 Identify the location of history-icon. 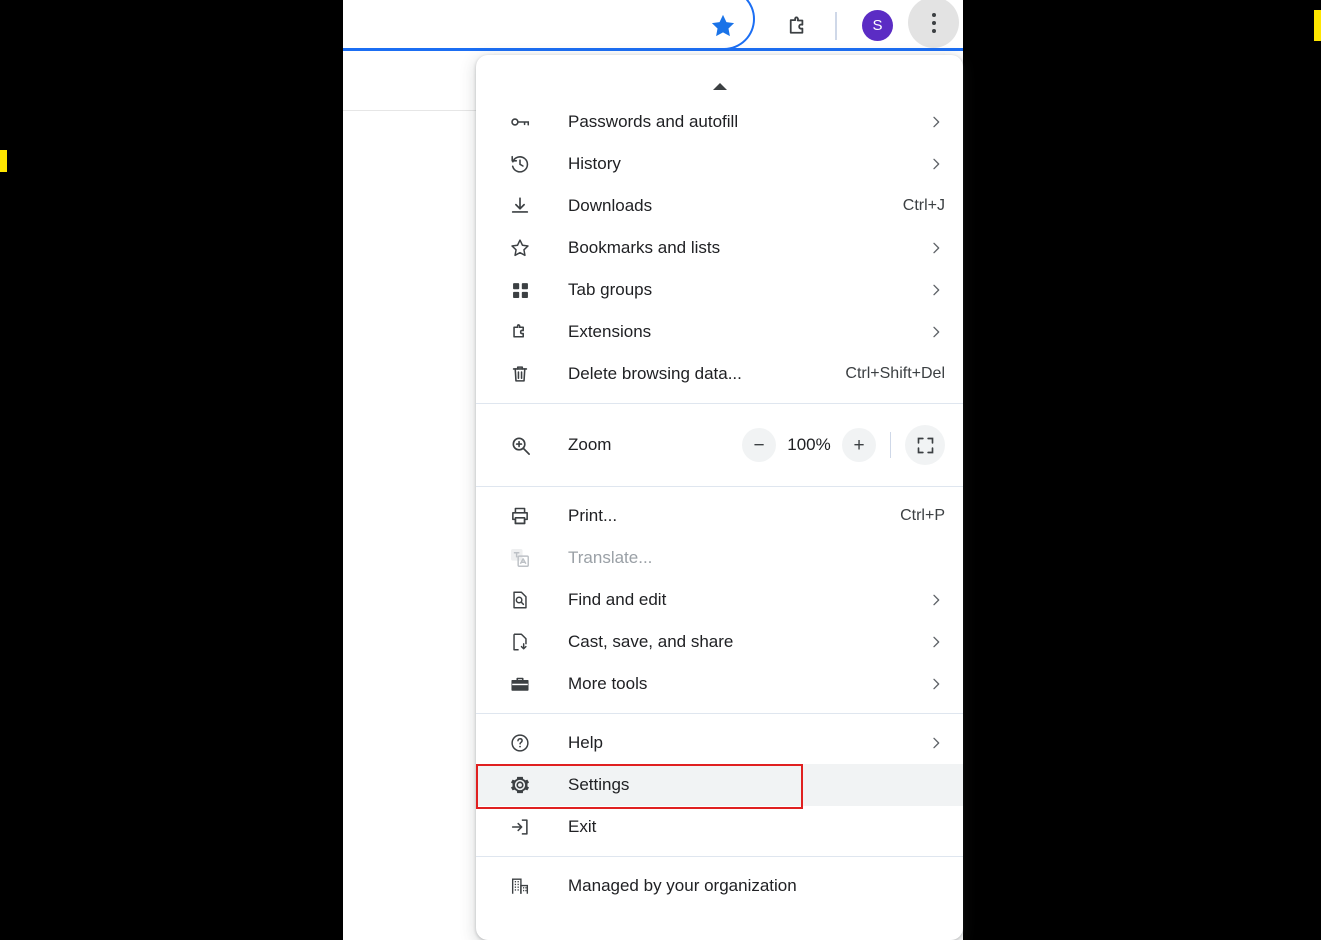
(520, 164).